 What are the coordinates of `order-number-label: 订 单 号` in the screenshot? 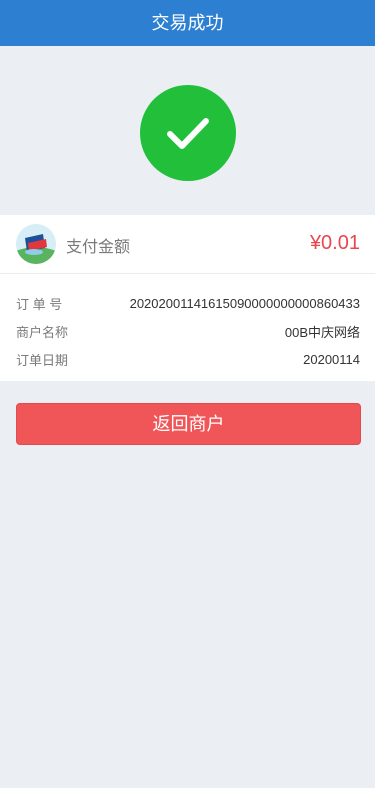 It's located at (39, 304).